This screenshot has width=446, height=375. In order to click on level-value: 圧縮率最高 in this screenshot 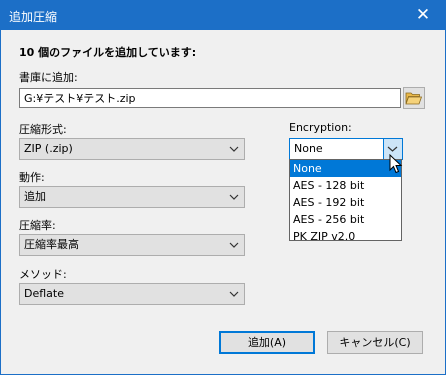, I will do `click(51, 244)`.